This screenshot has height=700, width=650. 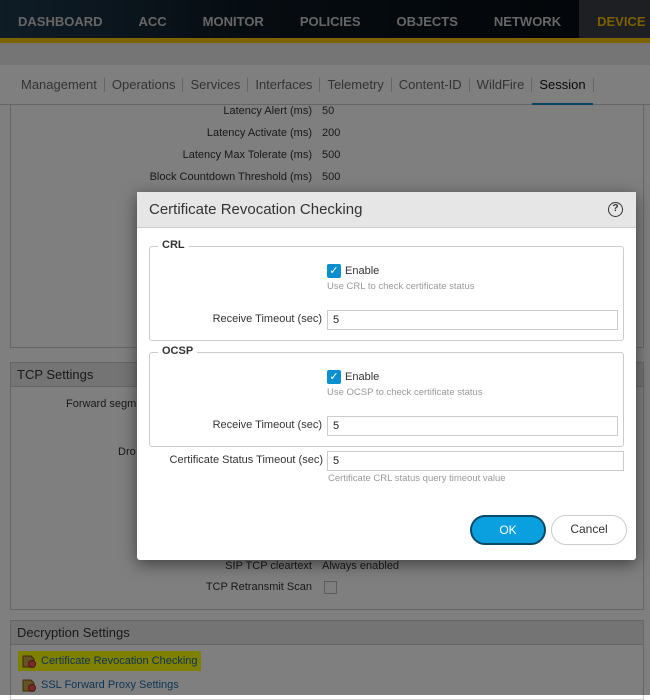 What do you see at coordinates (267, 425) in the screenshot?
I see `ocsp-timeout-label: Receive Timeout (sec)` at bounding box center [267, 425].